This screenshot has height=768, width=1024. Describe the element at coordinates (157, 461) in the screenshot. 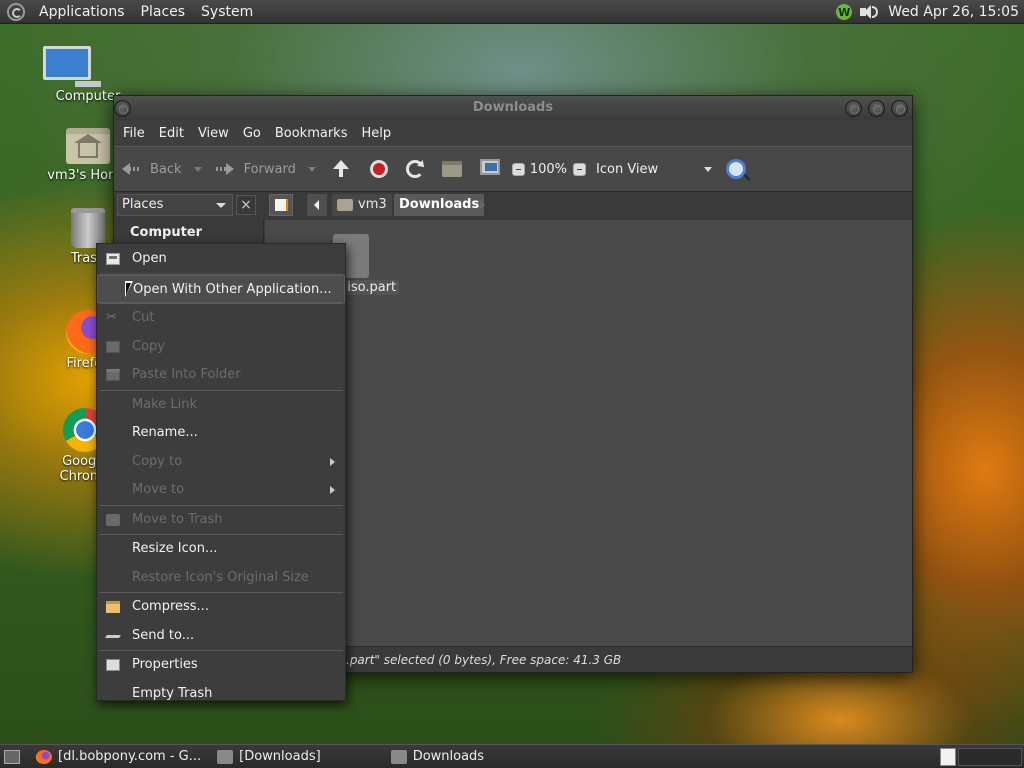

I see `menu-item-label: Copy to` at that location.